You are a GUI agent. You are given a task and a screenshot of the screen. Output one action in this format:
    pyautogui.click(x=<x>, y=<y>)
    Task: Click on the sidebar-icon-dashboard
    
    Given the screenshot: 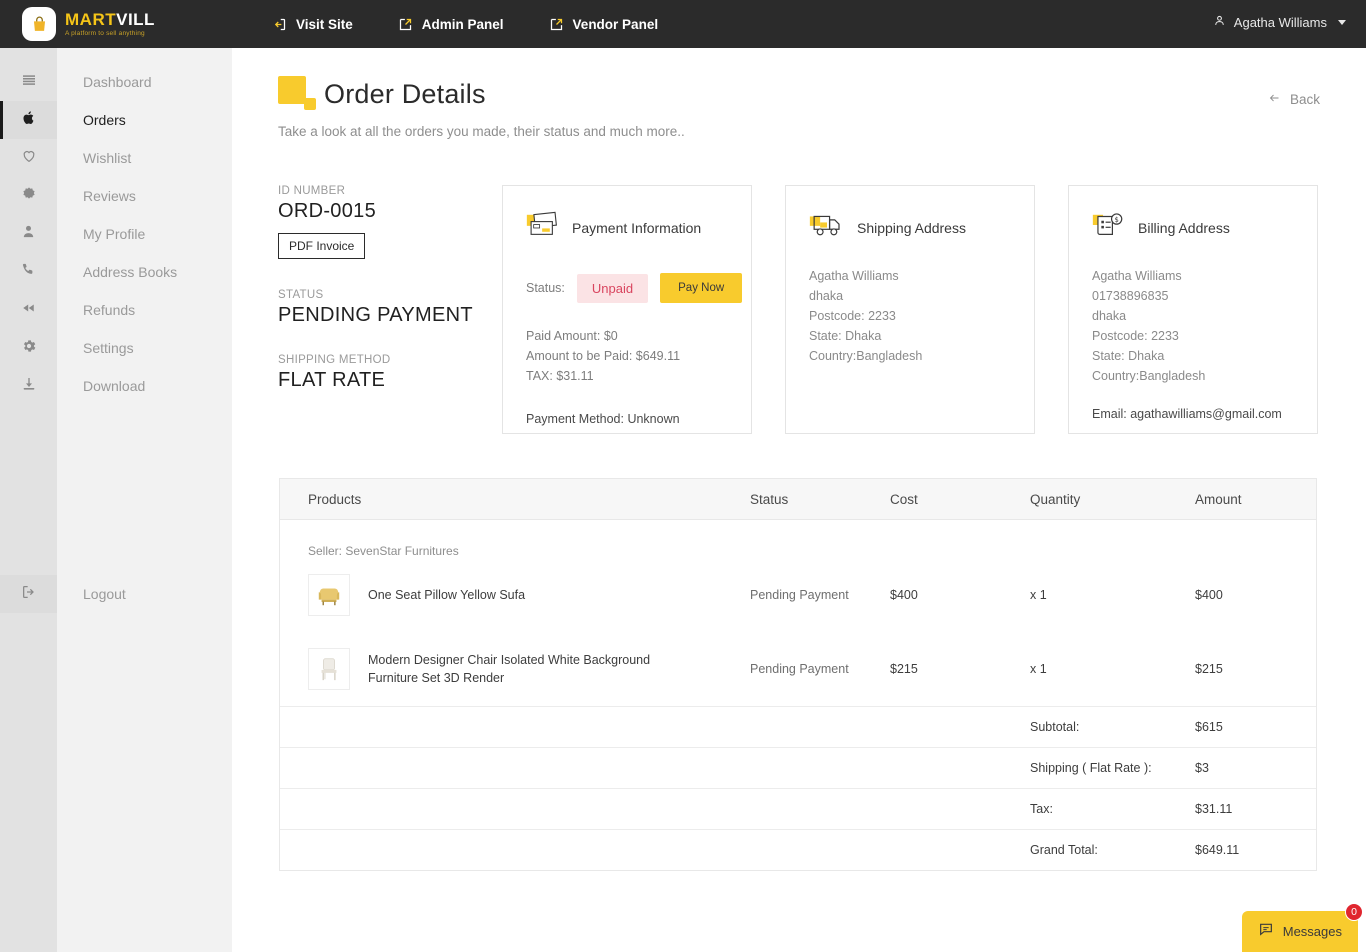 What is the action you would take?
    pyautogui.click(x=28, y=82)
    